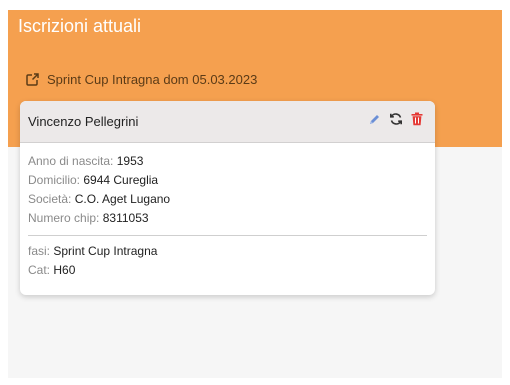 The image size is (510, 385). What do you see at coordinates (152, 79) in the screenshot?
I see `event-link-label: Sprint Cup Intragna dom 05.03.2023` at bounding box center [152, 79].